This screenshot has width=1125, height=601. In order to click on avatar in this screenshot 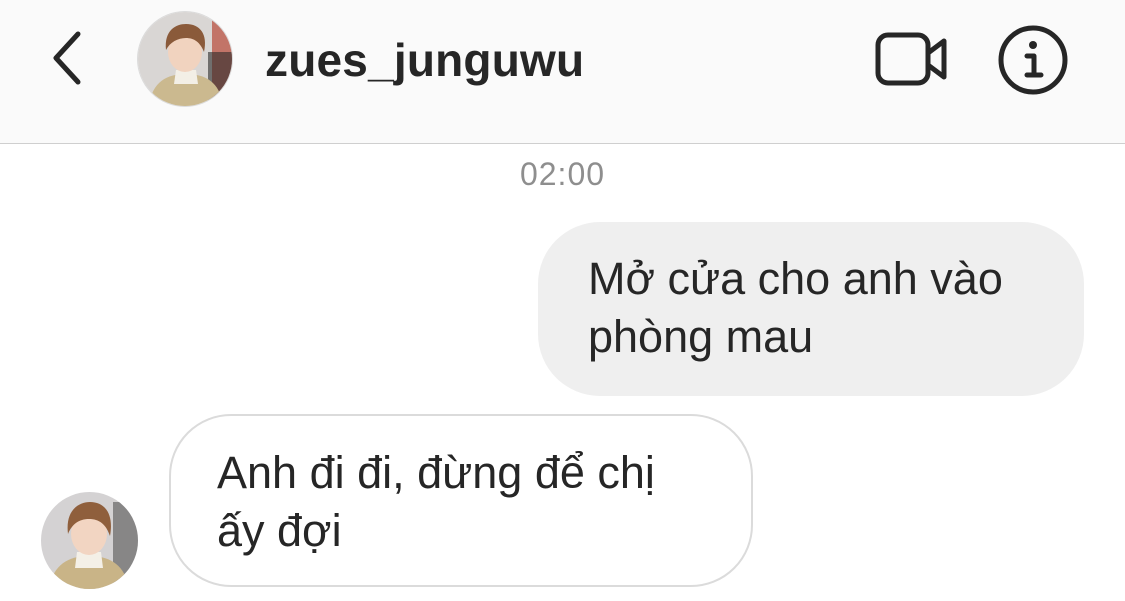, I will do `click(185, 59)`.